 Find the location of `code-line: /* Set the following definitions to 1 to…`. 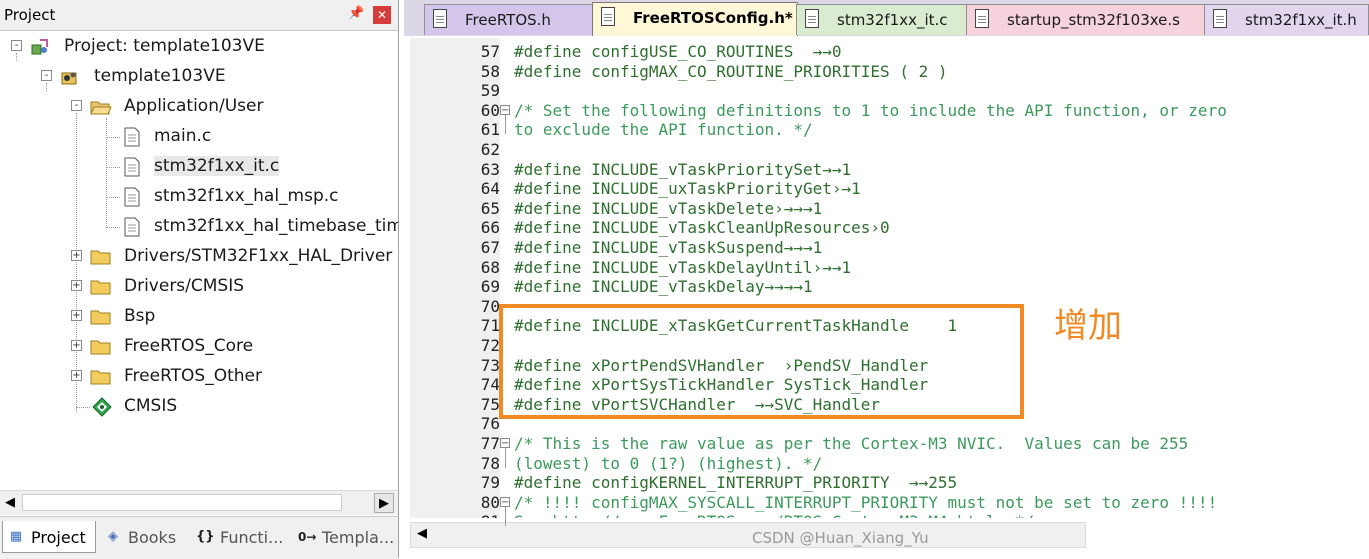

code-line: /* Set the following definitions to 1 to… is located at coordinates (870, 110).